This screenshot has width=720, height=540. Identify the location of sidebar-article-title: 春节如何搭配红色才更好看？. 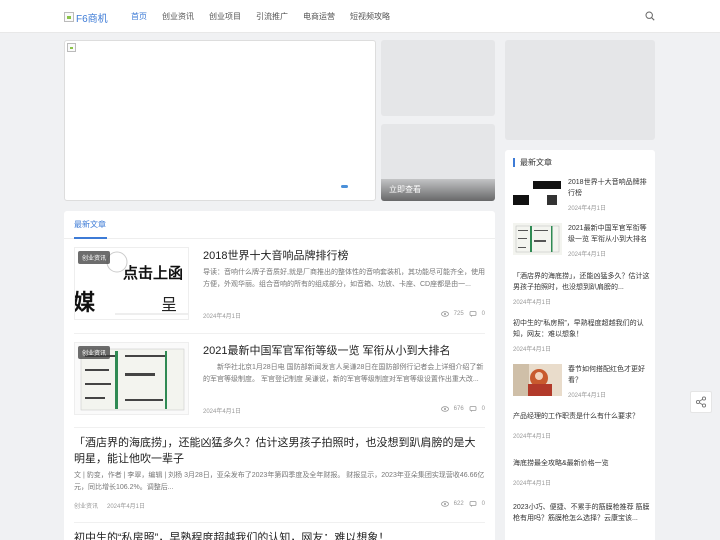
(609, 375).